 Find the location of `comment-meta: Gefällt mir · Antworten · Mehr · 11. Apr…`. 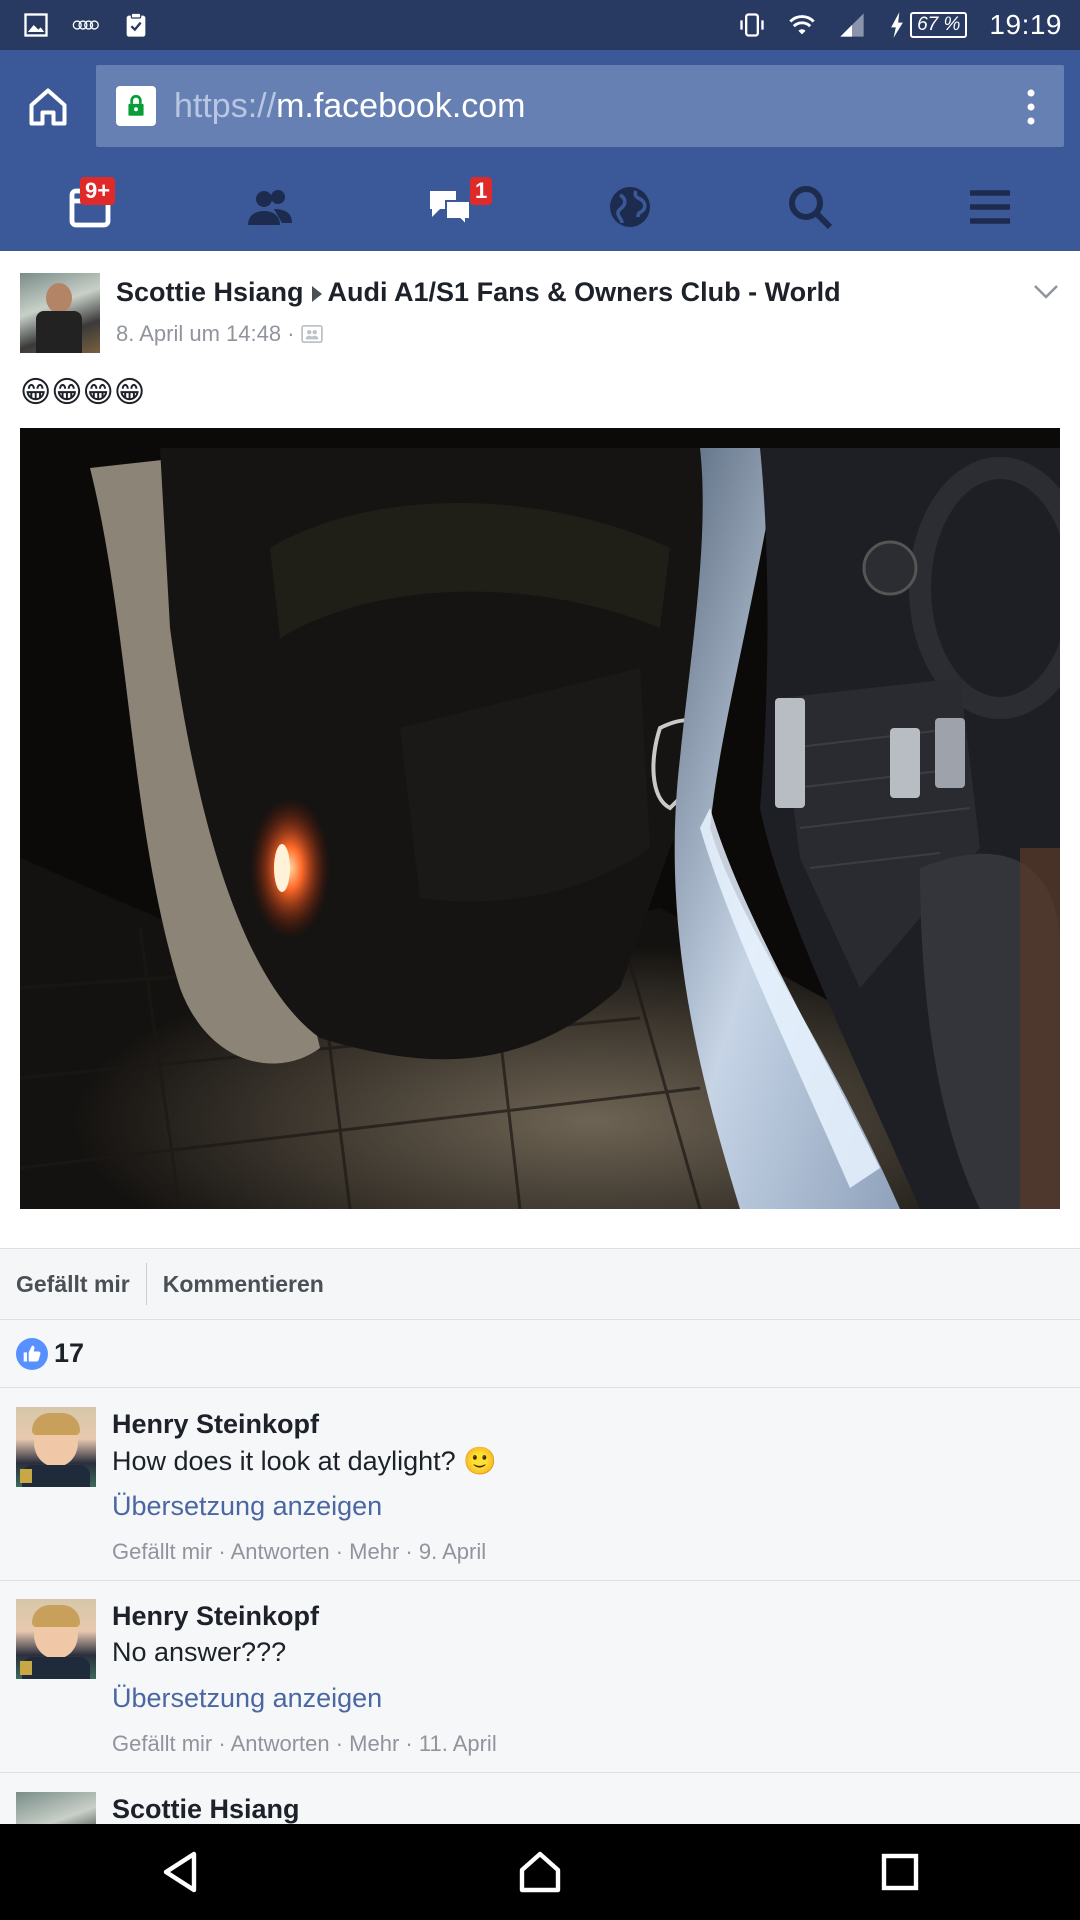

comment-meta: Gefällt mir · Antworten · Mehr · 11. Apr… is located at coordinates (304, 1744).